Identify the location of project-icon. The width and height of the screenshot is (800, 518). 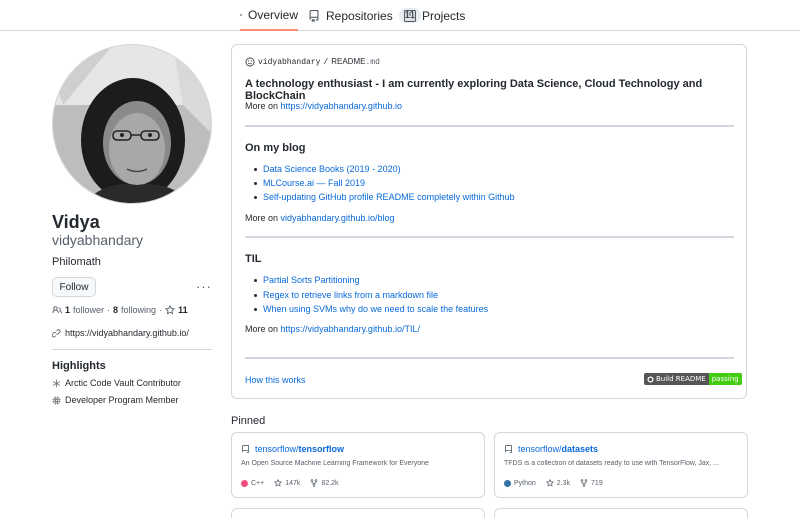
(410, 15).